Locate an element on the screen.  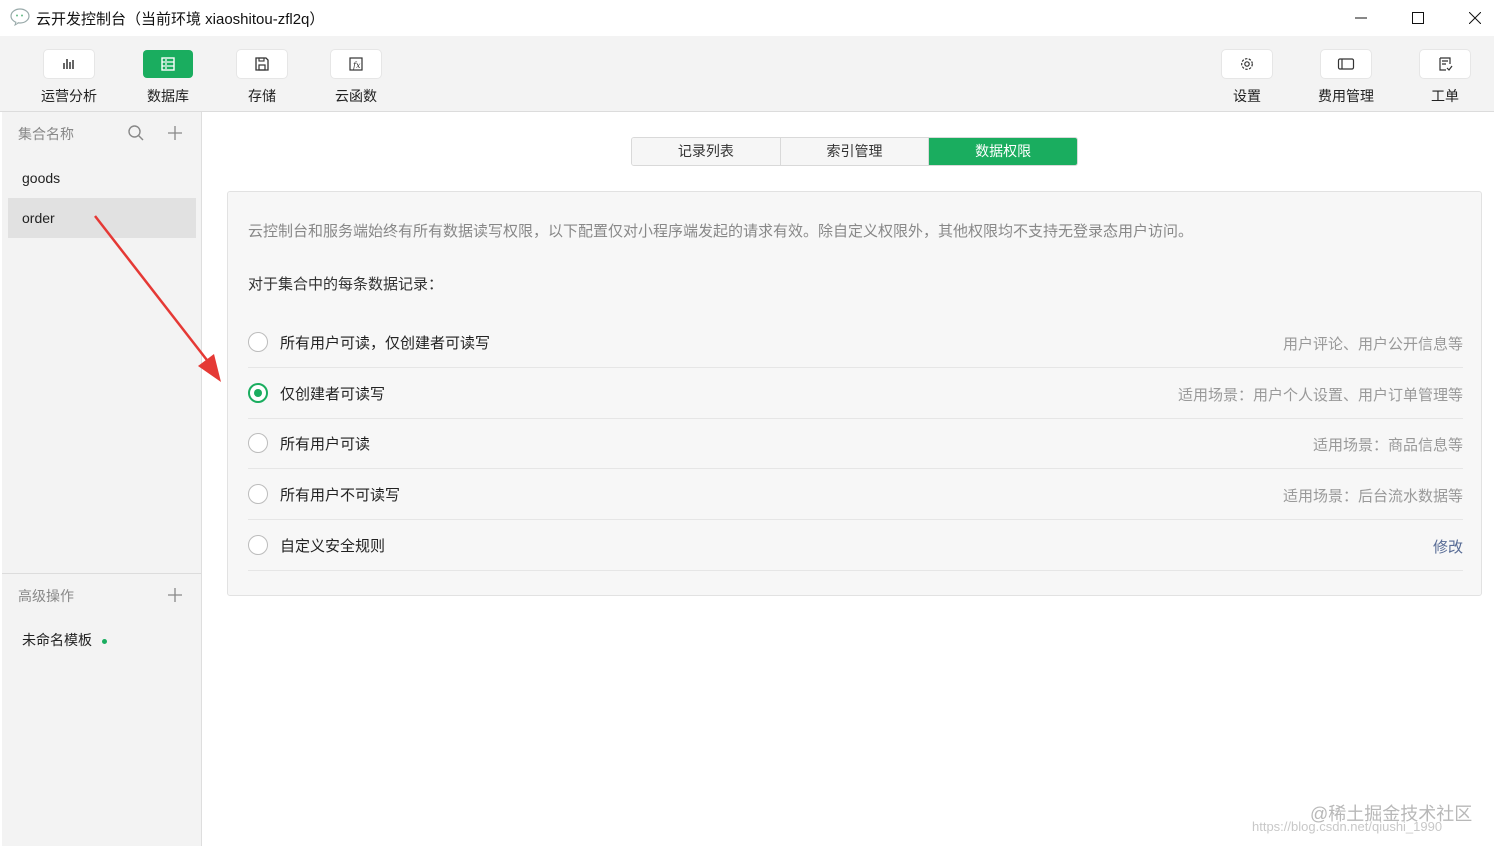
floppy-disk-icon is located at coordinates (262, 64).